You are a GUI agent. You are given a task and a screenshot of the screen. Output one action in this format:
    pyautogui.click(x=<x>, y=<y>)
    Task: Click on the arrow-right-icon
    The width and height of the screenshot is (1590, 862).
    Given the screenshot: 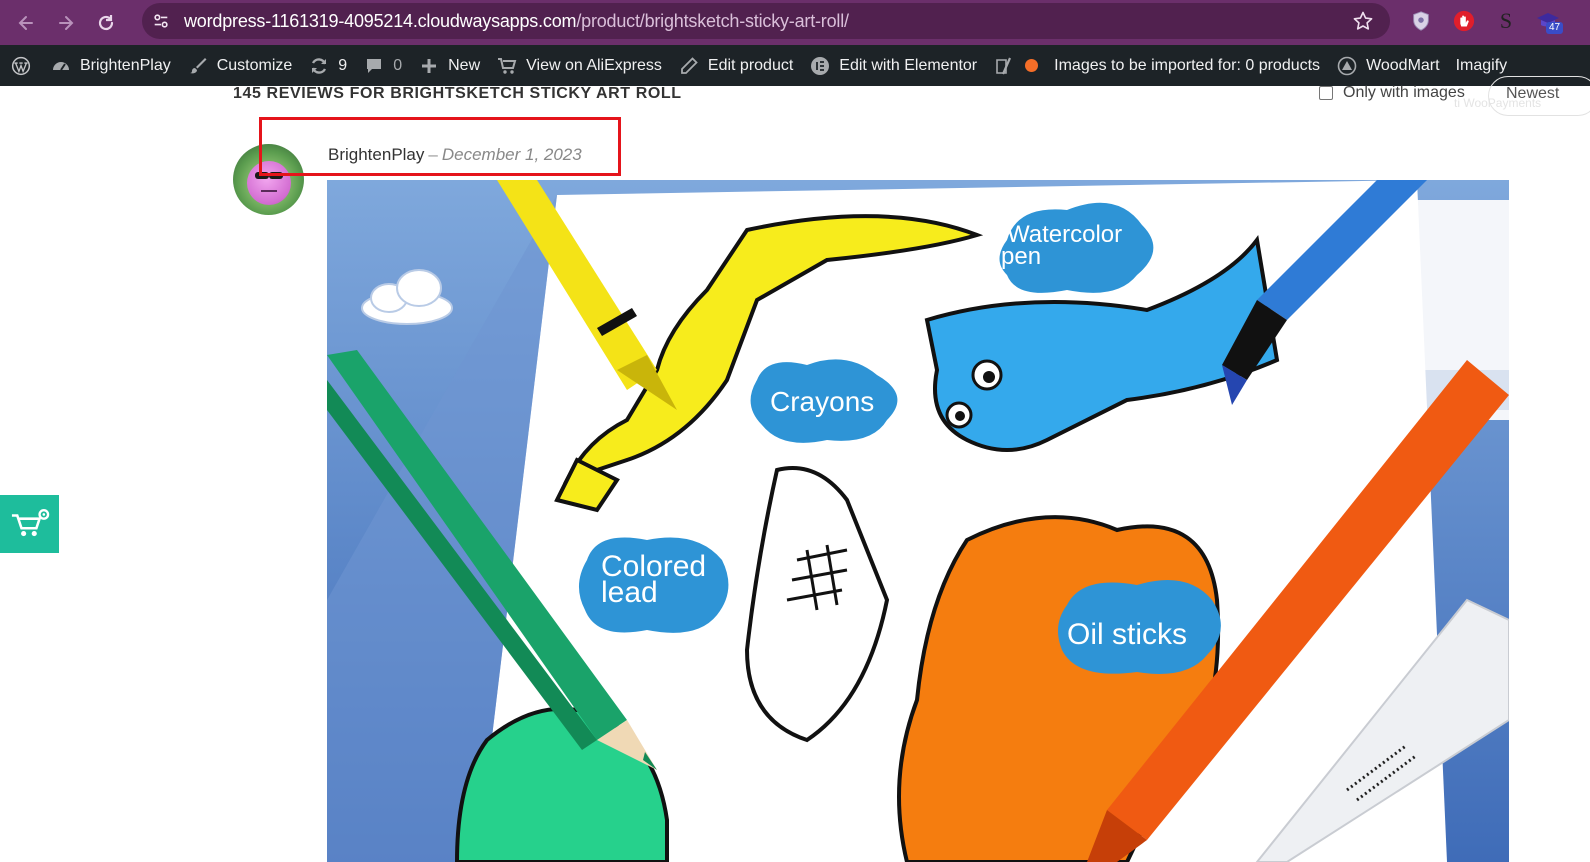 What is the action you would take?
    pyautogui.click(x=66, y=22)
    